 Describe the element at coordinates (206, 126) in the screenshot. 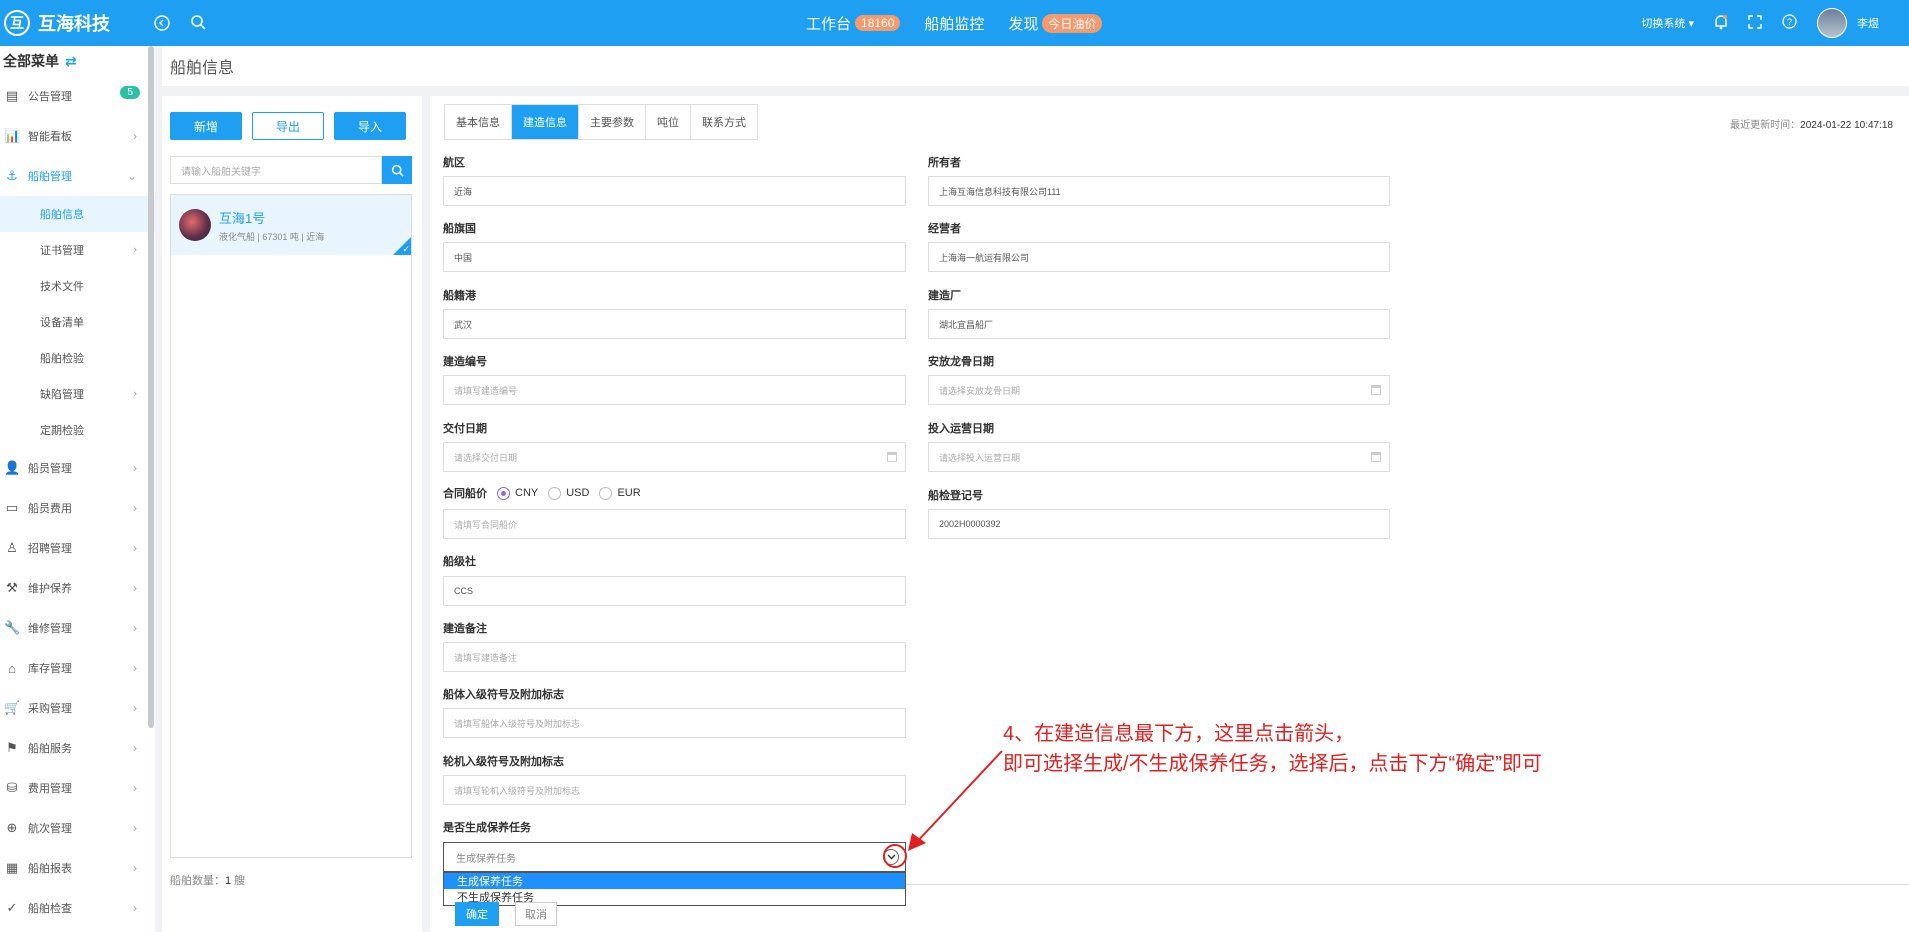

I see `add-button: 新增` at that location.